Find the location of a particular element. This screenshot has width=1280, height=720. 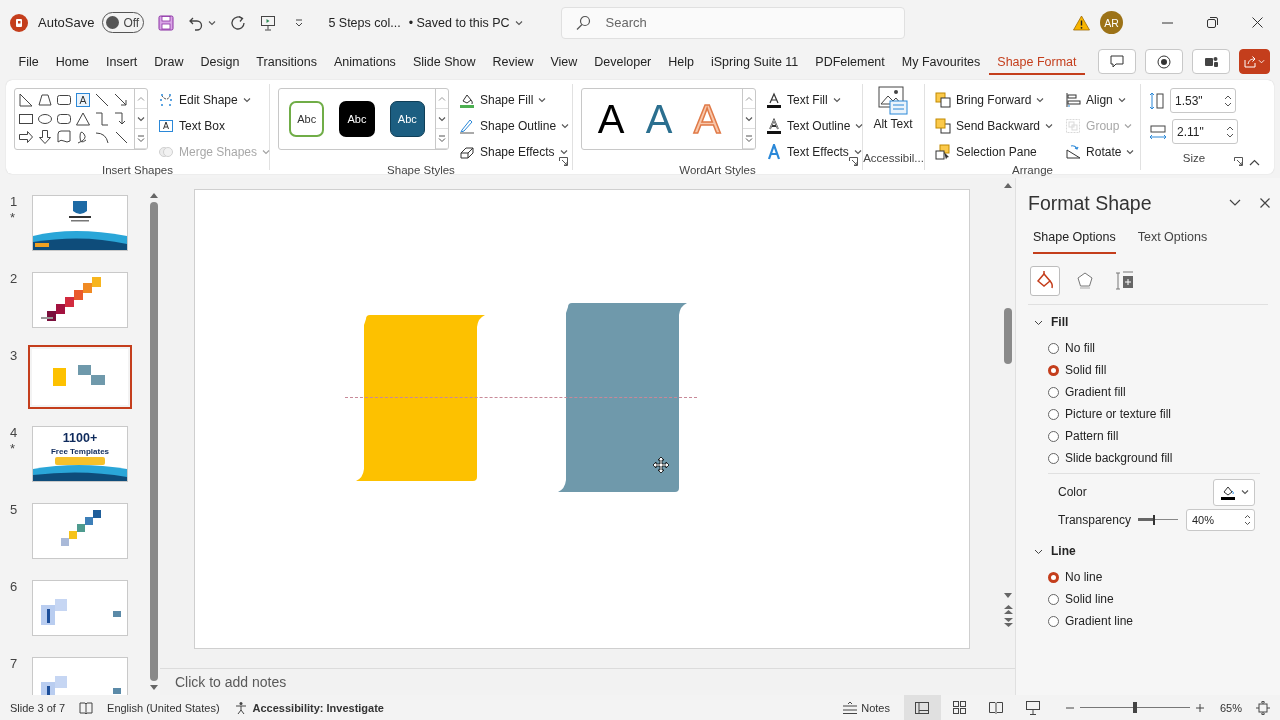

accessibility-status: Accessibility: Investigate is located at coordinates (318, 707).